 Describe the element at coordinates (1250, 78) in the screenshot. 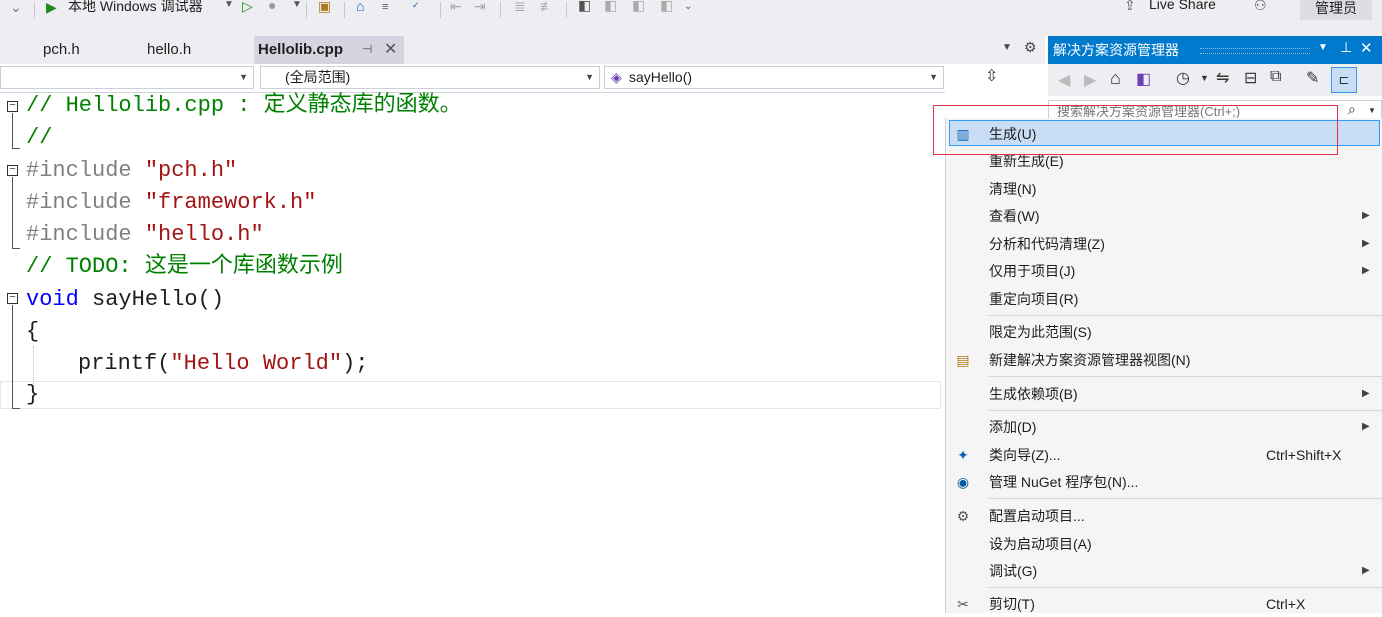

I see `collapse-all-icon: ⊟` at that location.